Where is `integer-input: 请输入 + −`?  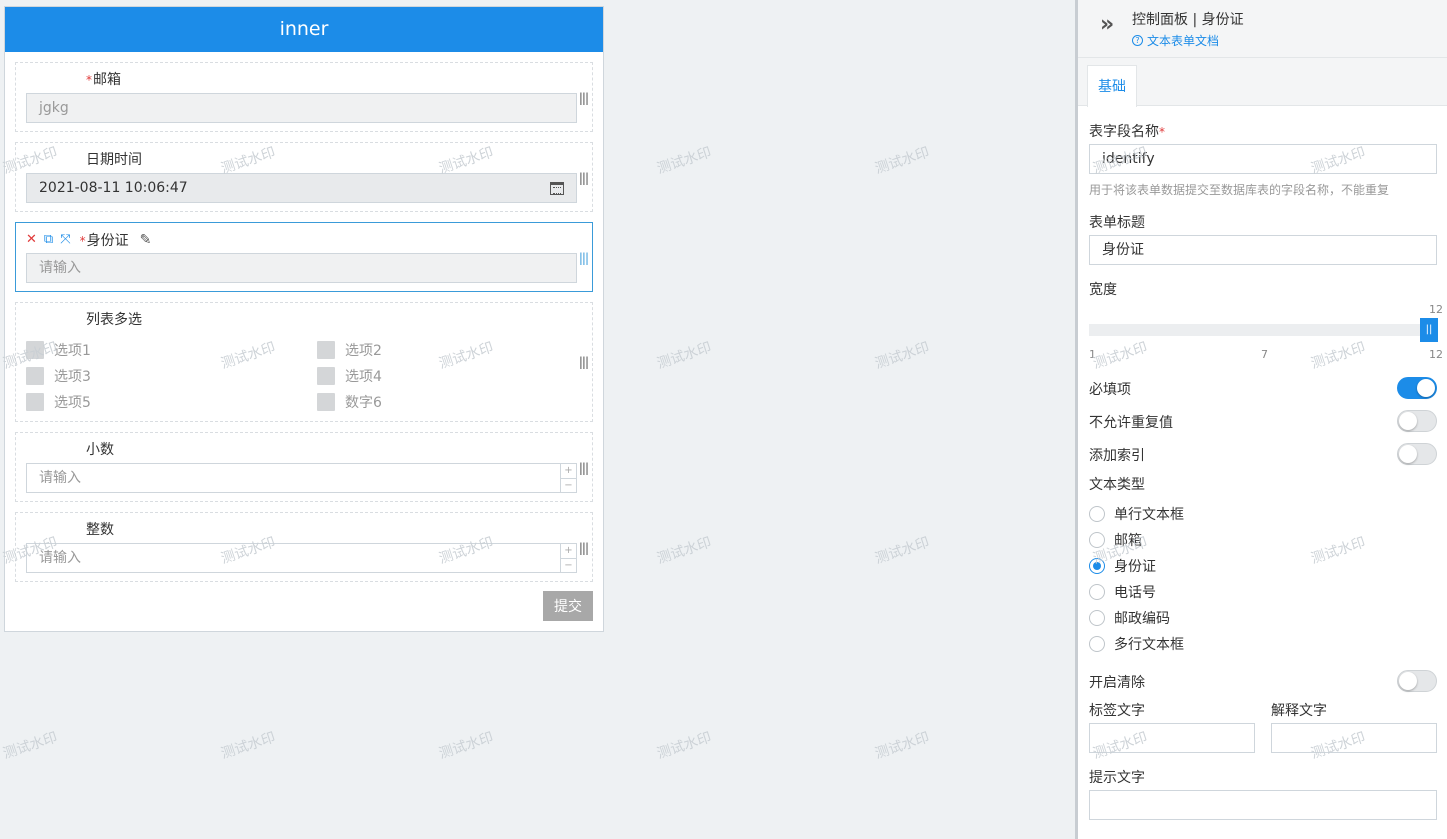
integer-input: 请输入 + − is located at coordinates (301, 558).